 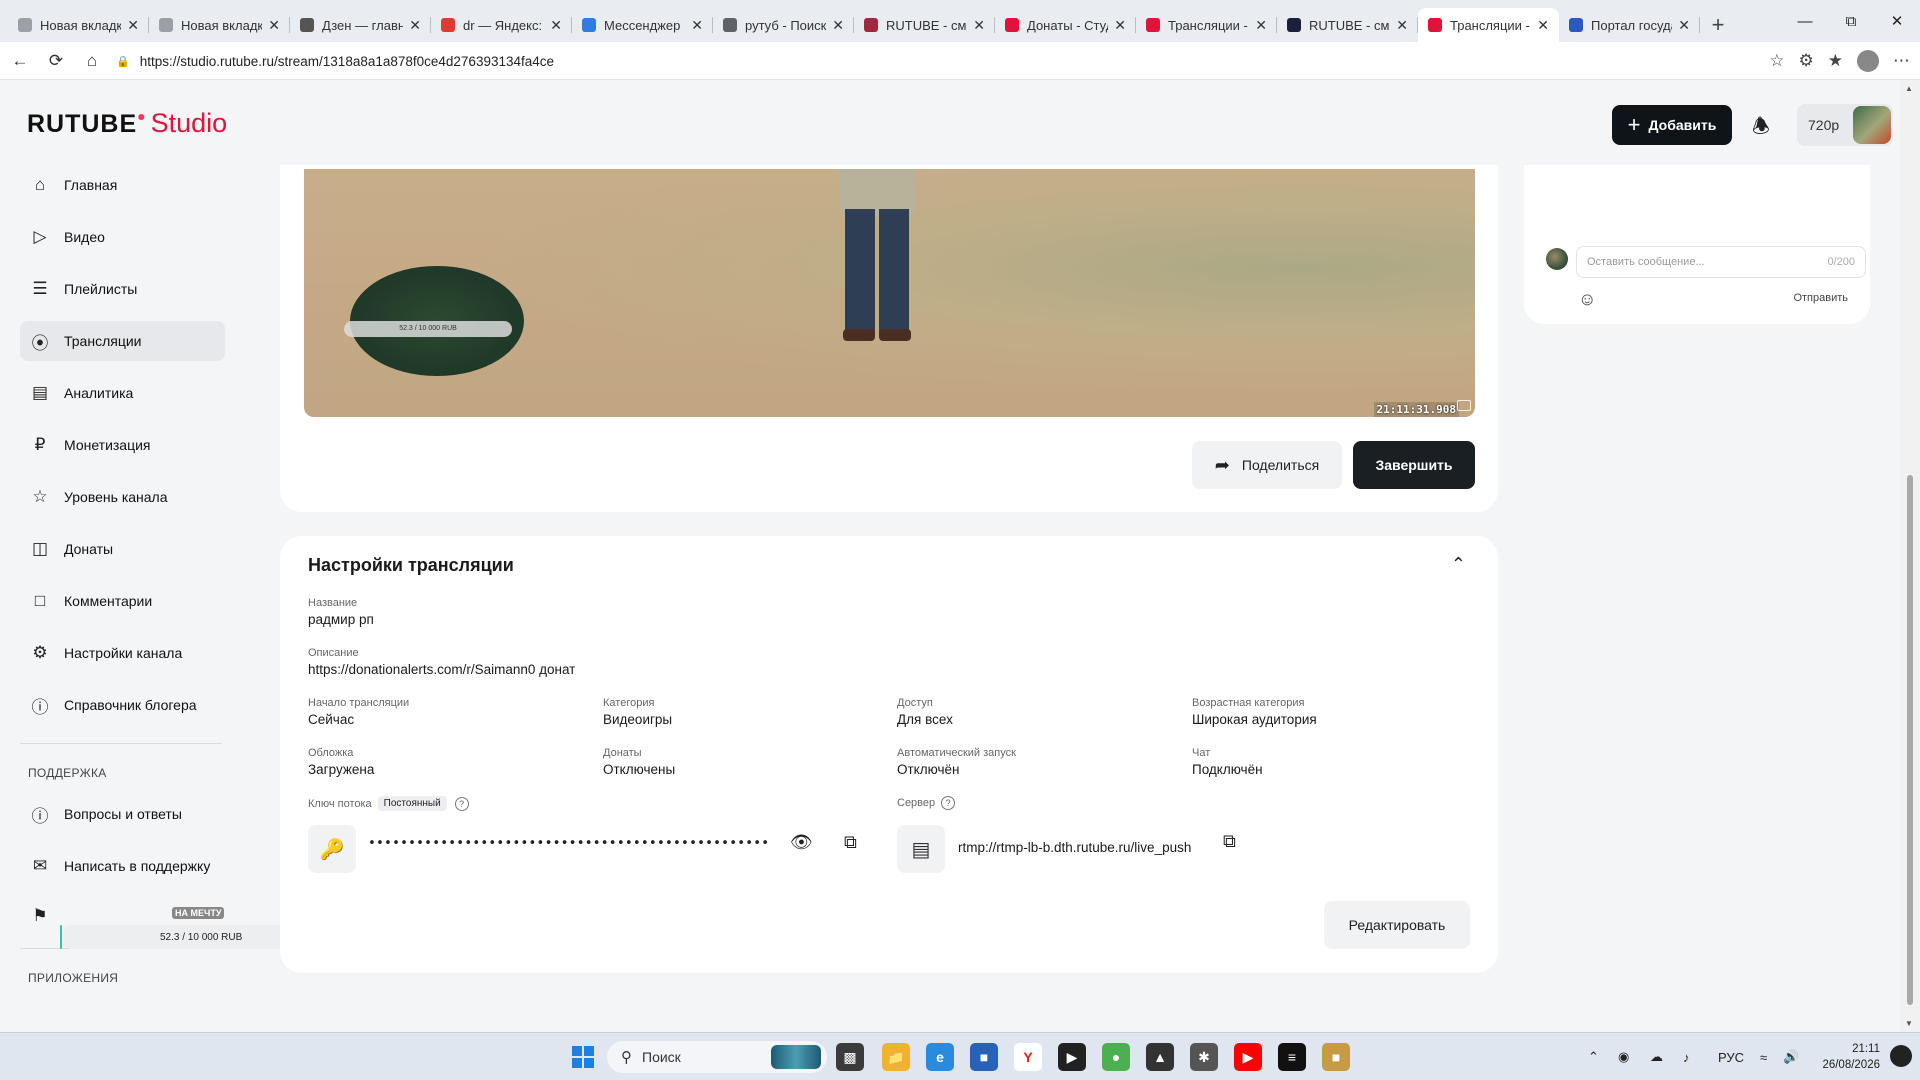 I want to click on sidebar-item-analytics: ▤ Аналитика, so click(x=122, y=393).